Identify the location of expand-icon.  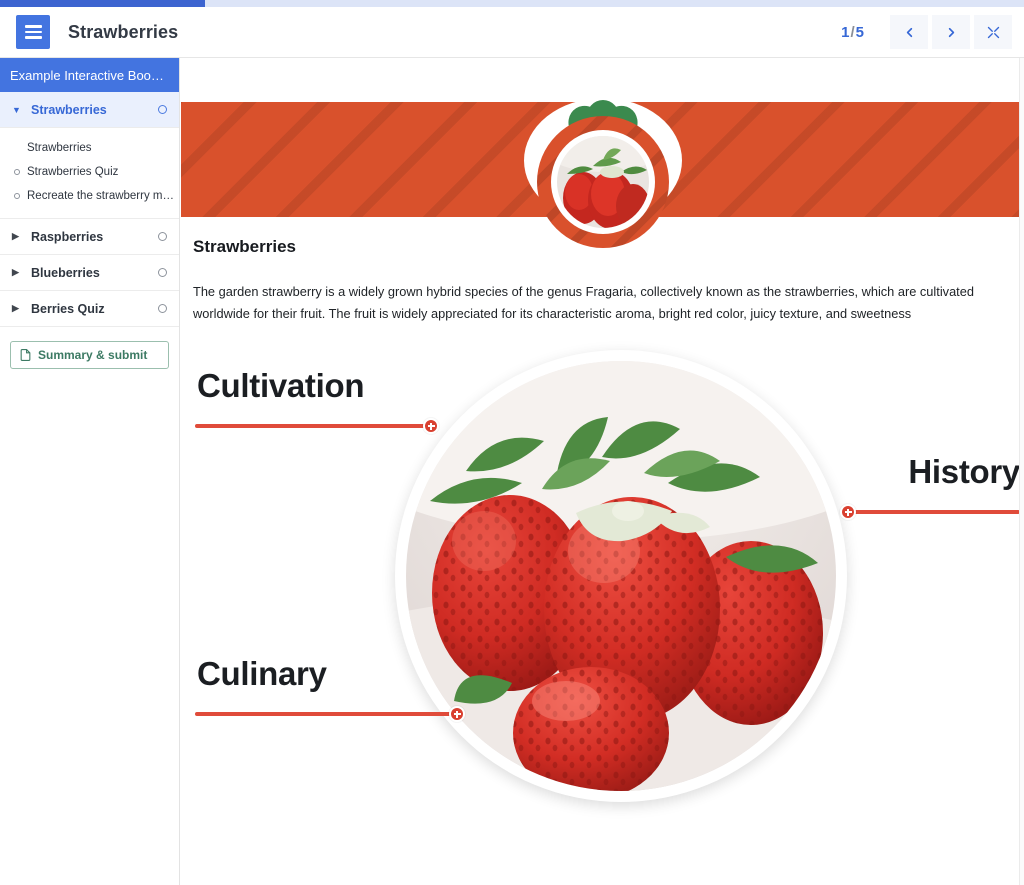
(993, 32).